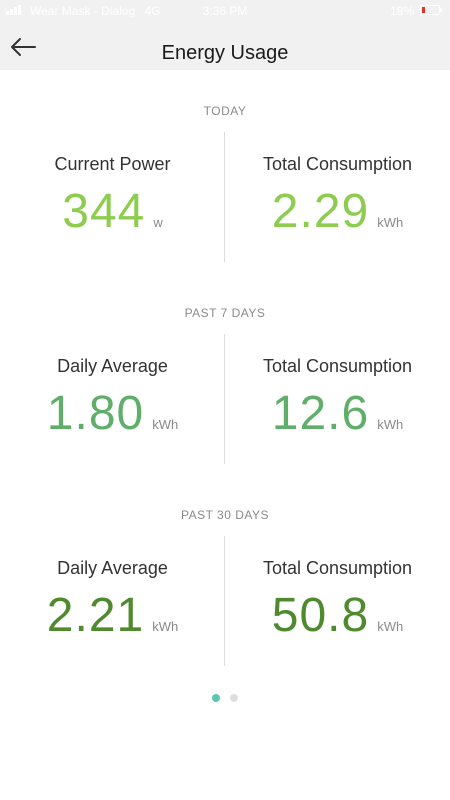  I want to click on metric-daily-average-7d: Daily Average 1.80 kWh, so click(112, 411).